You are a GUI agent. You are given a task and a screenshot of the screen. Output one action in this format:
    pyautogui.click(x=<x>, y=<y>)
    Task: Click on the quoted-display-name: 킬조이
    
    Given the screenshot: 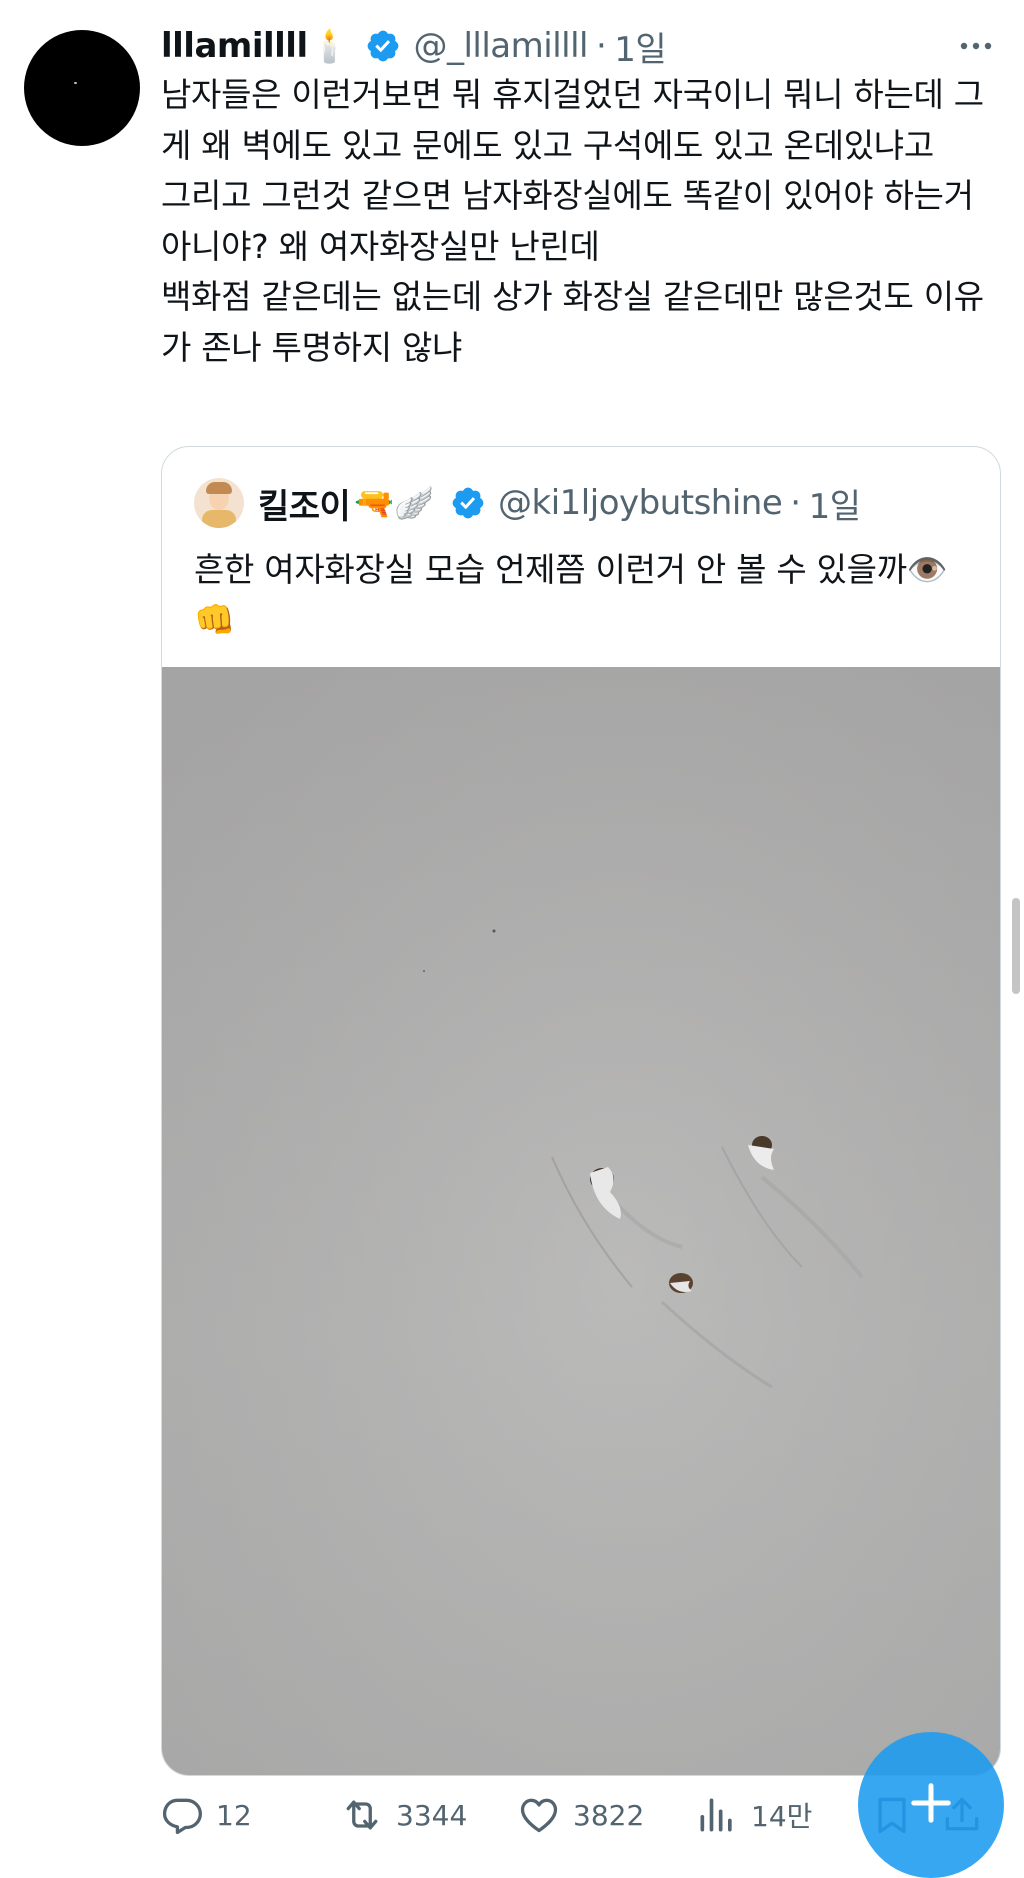 What is the action you would take?
    pyautogui.click(x=304, y=506)
    